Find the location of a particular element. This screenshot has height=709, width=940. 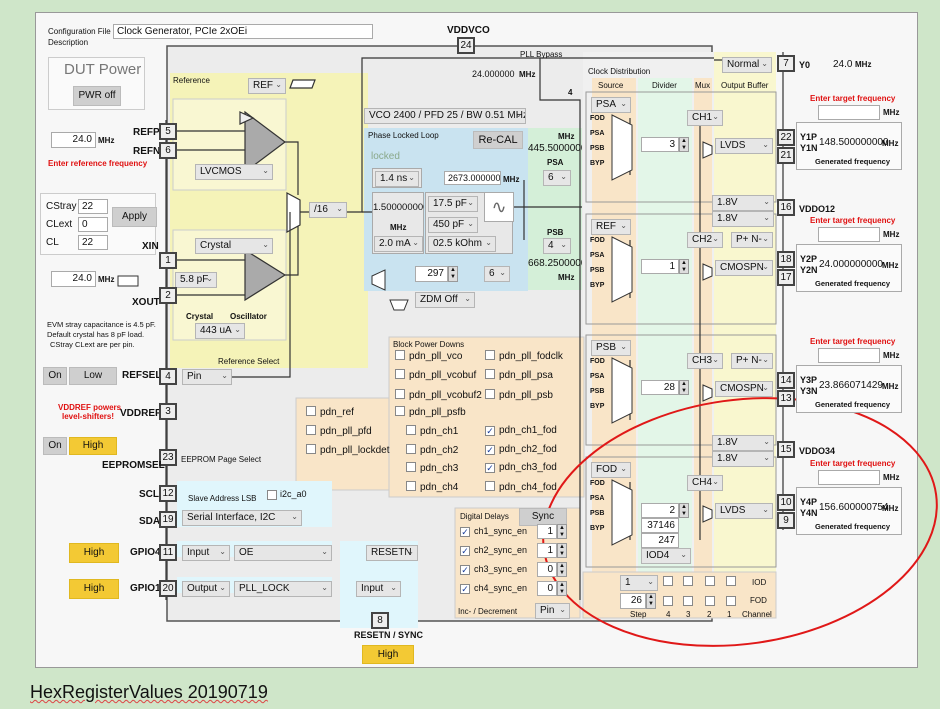

psa-divider-dropdown: 6 ⌄ is located at coordinates (557, 178).